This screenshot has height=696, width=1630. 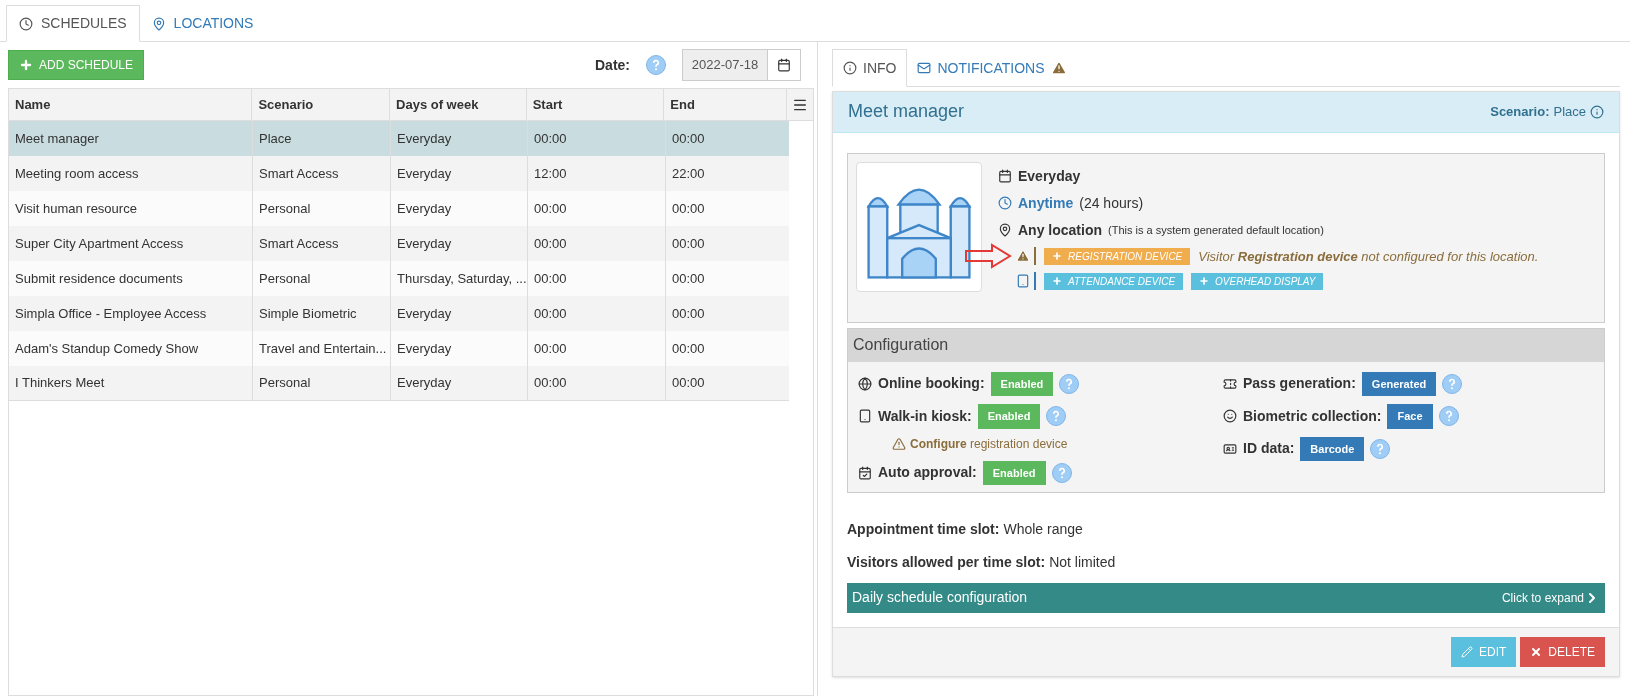 I want to click on config-label: Auto approval:, so click(x=927, y=473).